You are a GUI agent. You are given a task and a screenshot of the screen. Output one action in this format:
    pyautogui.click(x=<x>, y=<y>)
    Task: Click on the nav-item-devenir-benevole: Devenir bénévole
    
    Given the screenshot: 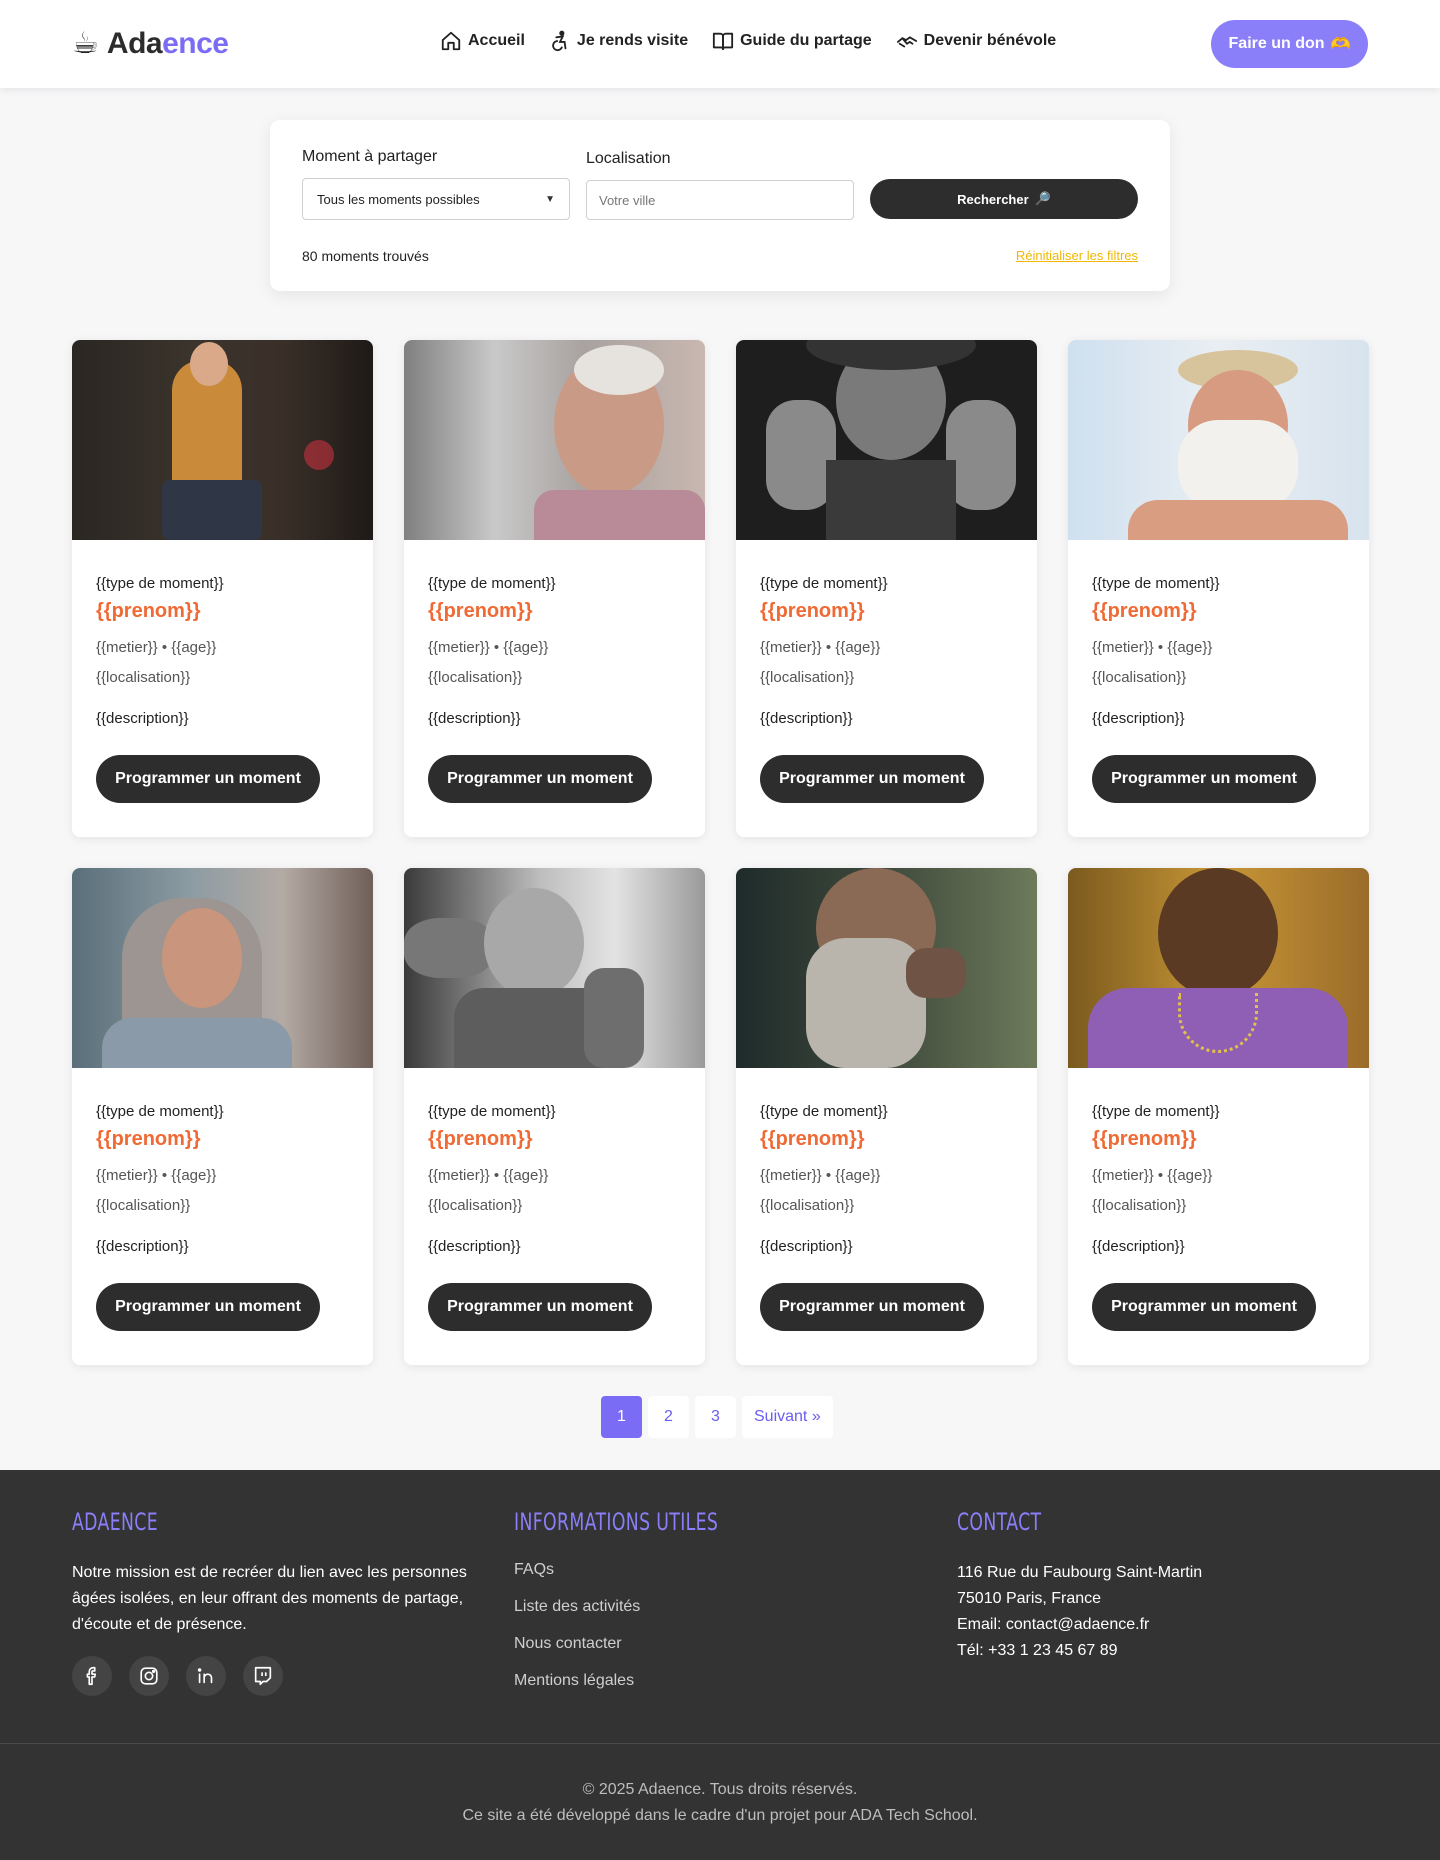 What is the action you would take?
    pyautogui.click(x=976, y=41)
    